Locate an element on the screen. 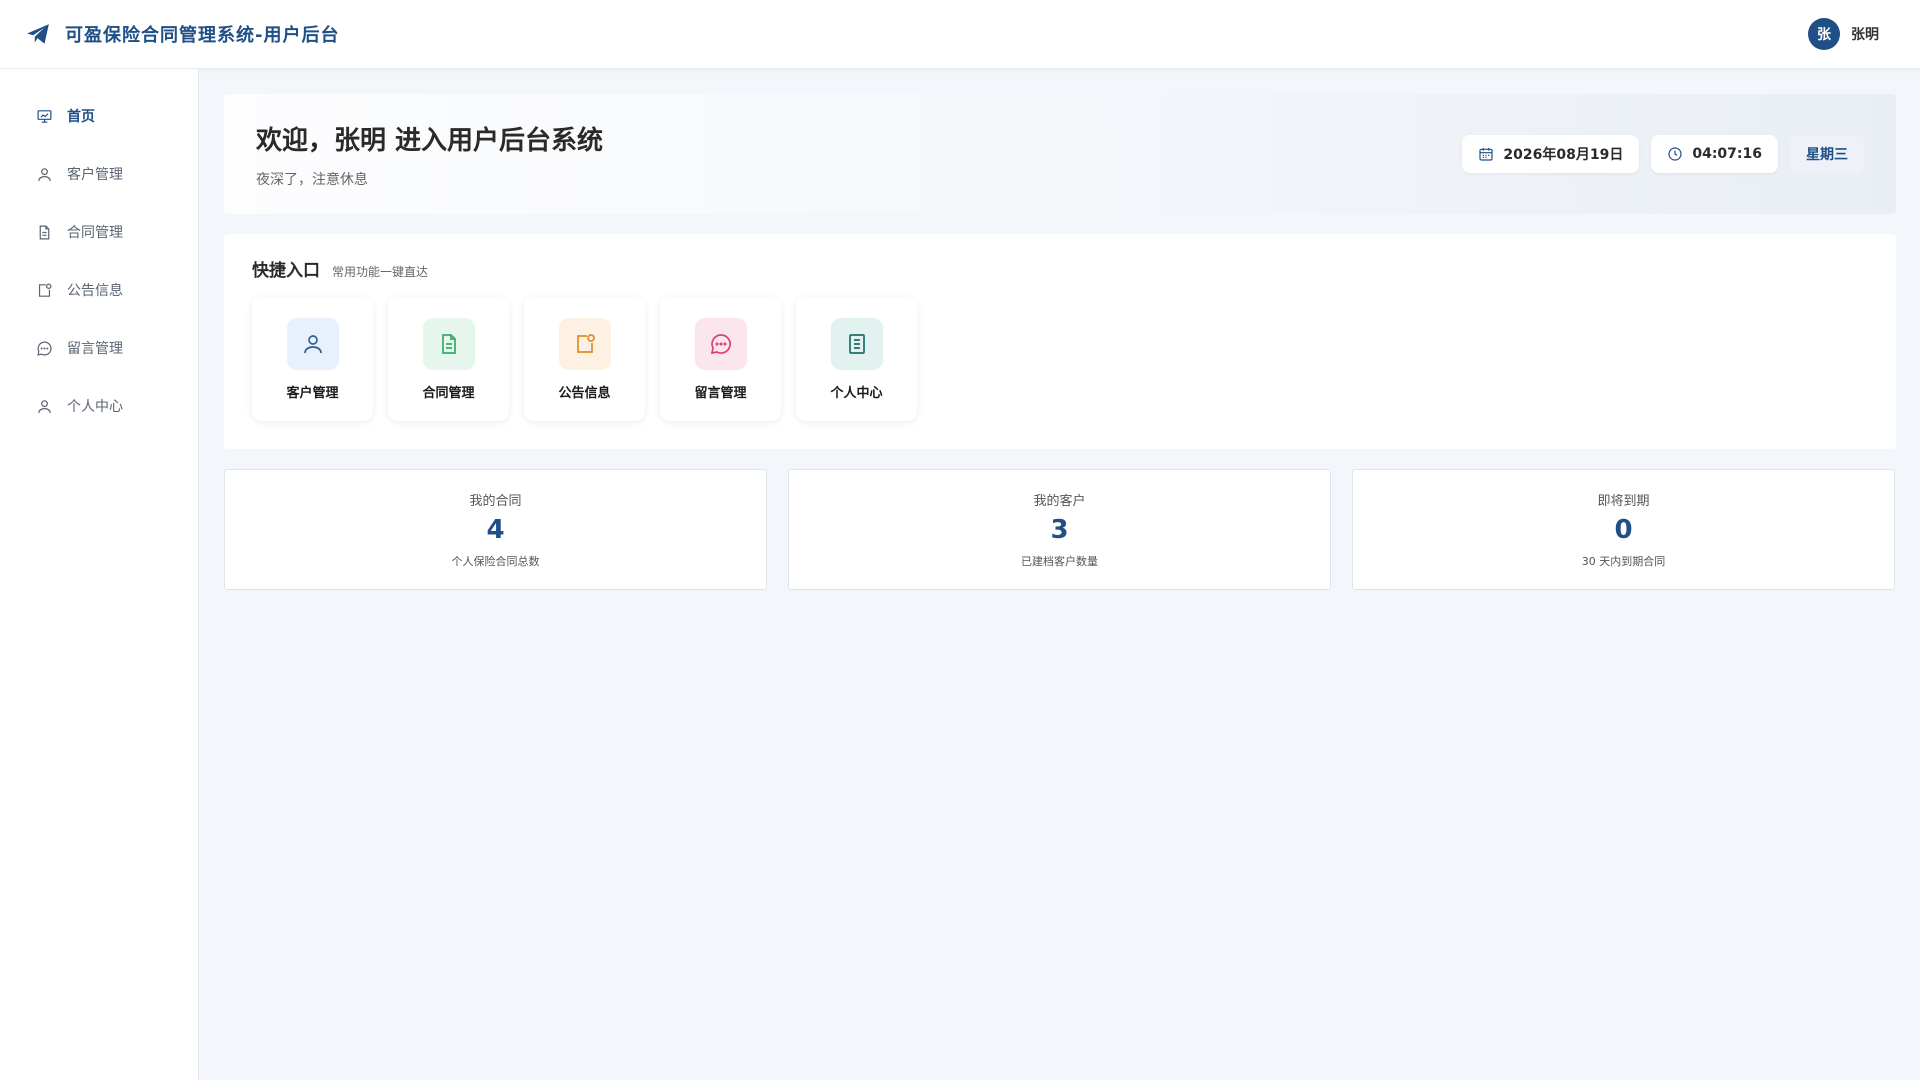  calendar-icon is located at coordinates (1486, 154).